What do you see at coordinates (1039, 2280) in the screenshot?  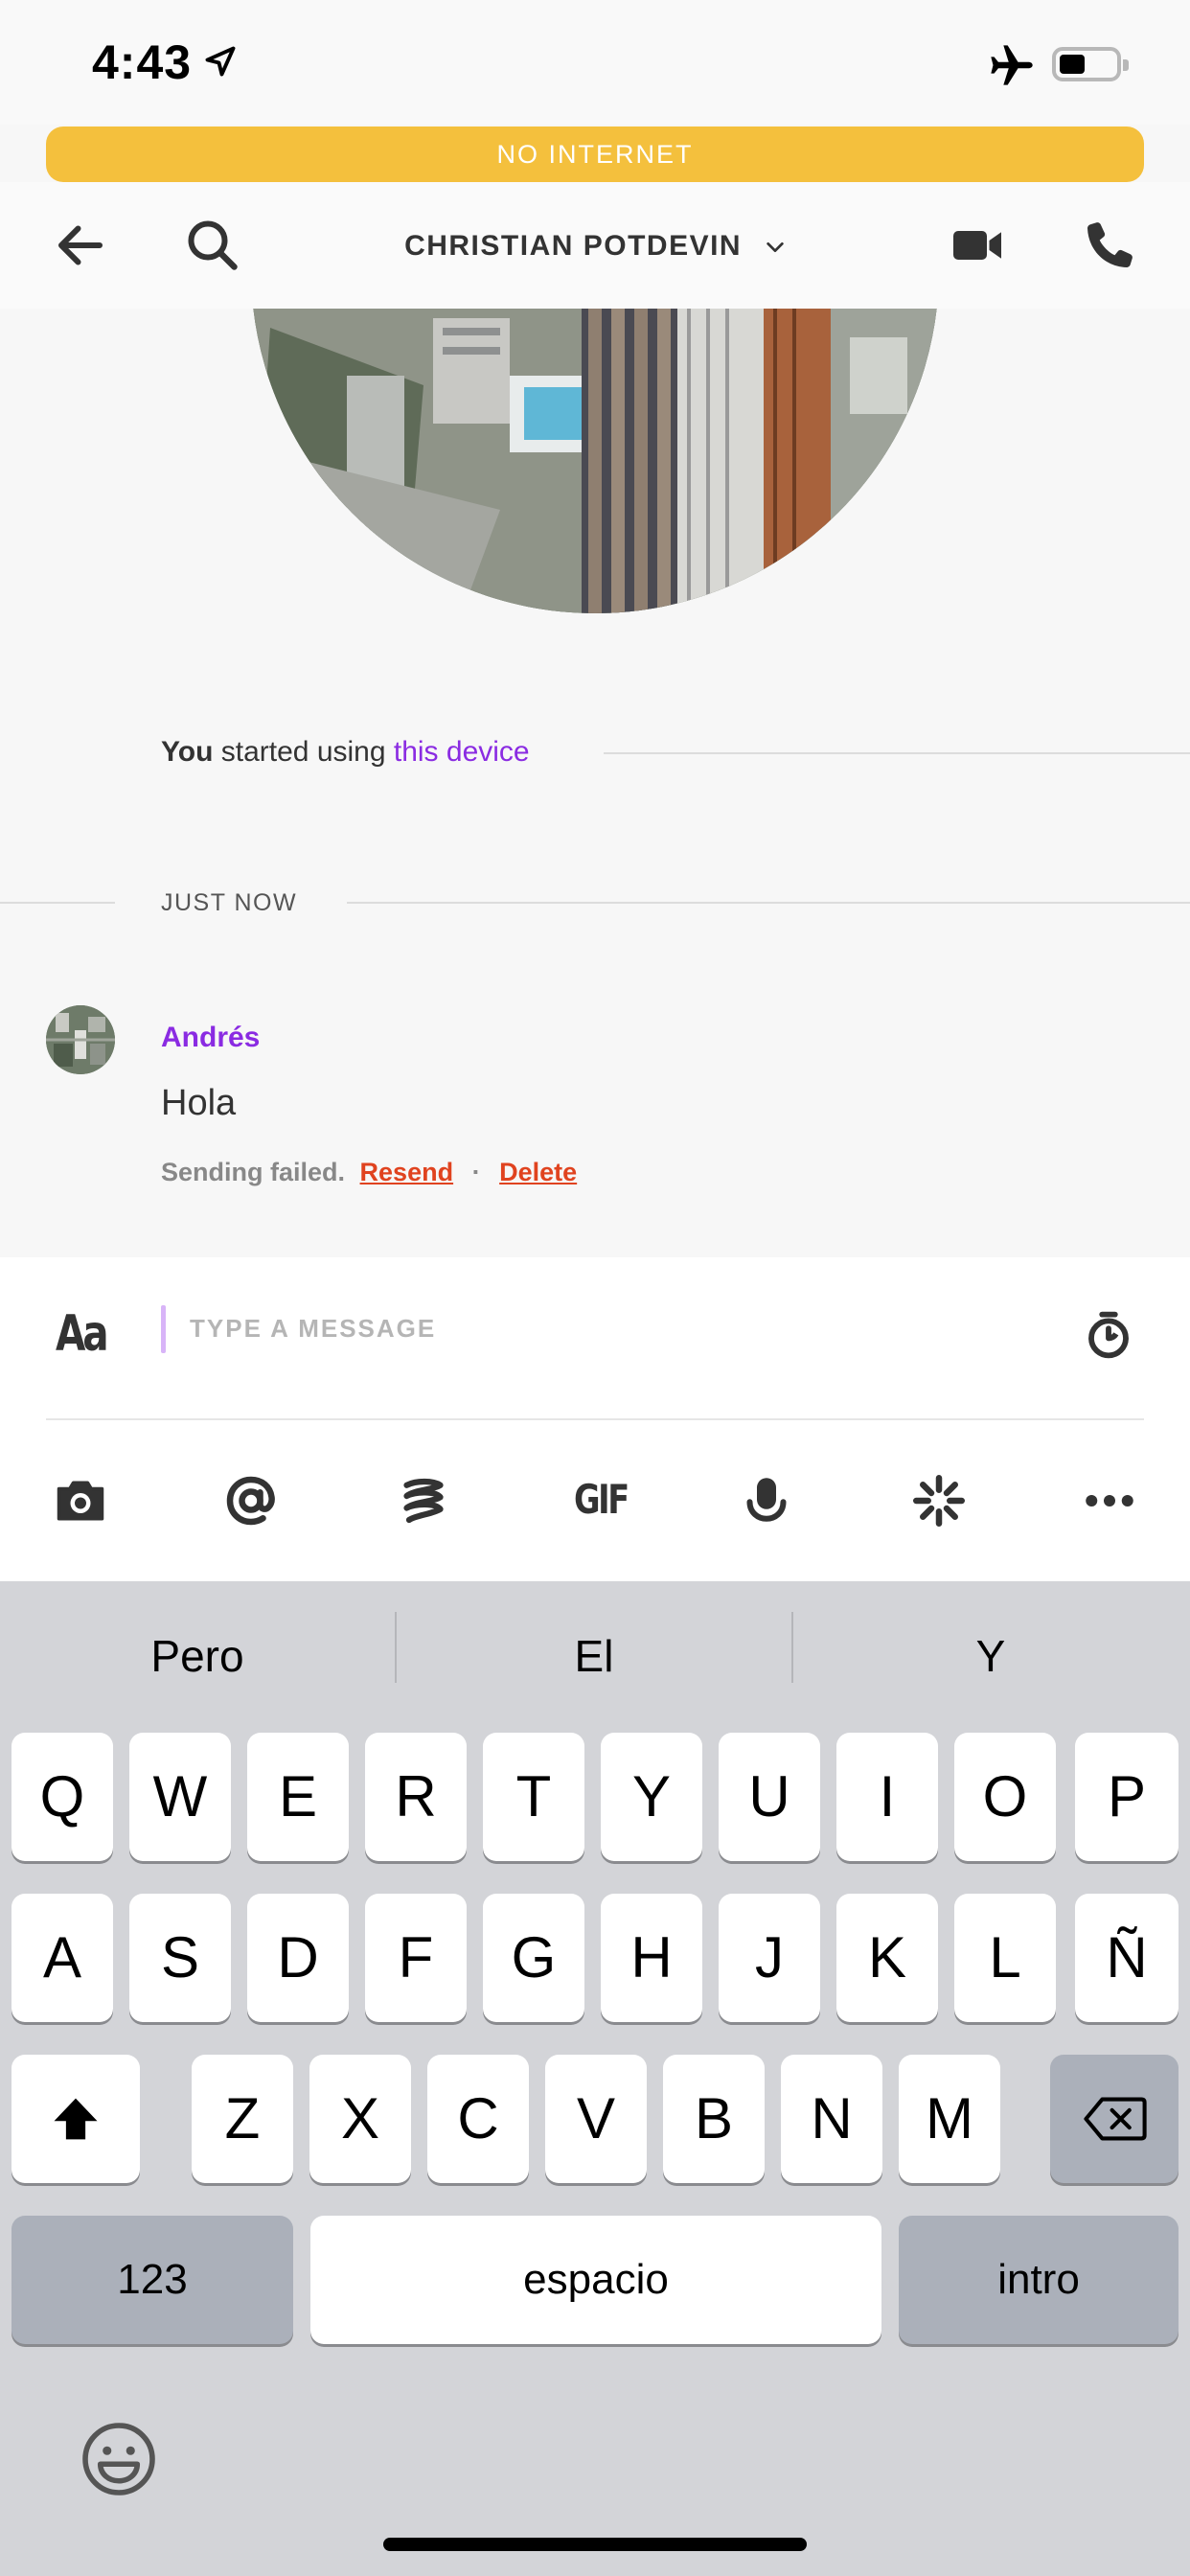 I see `return-key: intro` at bounding box center [1039, 2280].